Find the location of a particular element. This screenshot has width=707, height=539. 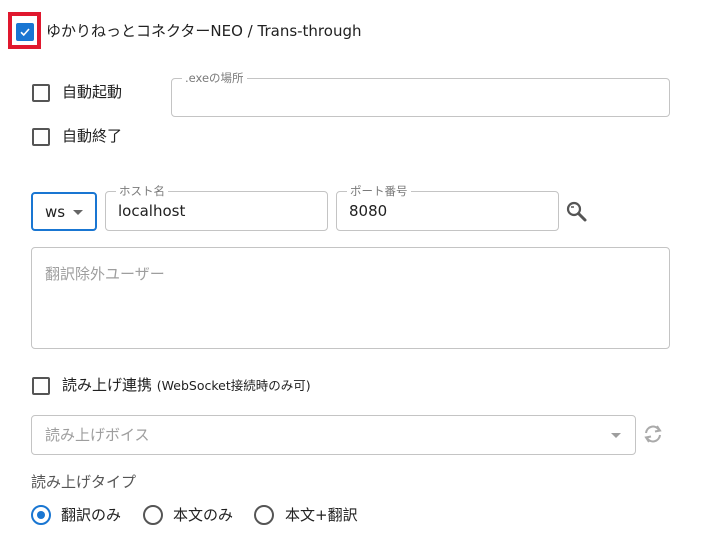

tts-type-radio-translation is located at coordinates (41, 515).